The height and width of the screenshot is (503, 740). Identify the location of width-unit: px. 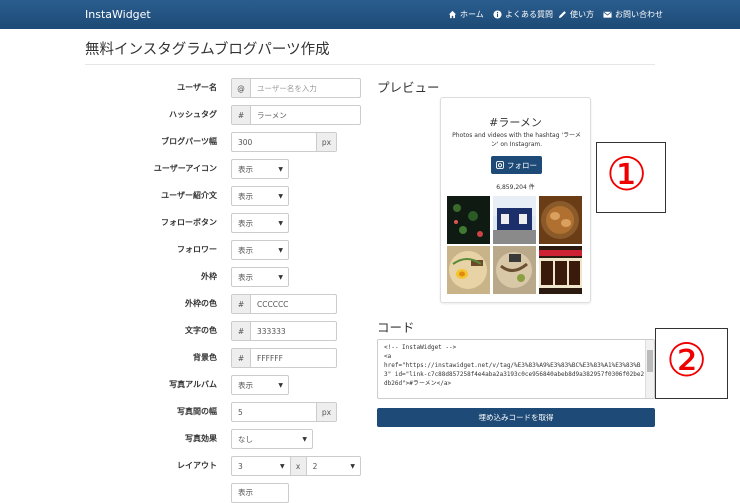
(326, 142).